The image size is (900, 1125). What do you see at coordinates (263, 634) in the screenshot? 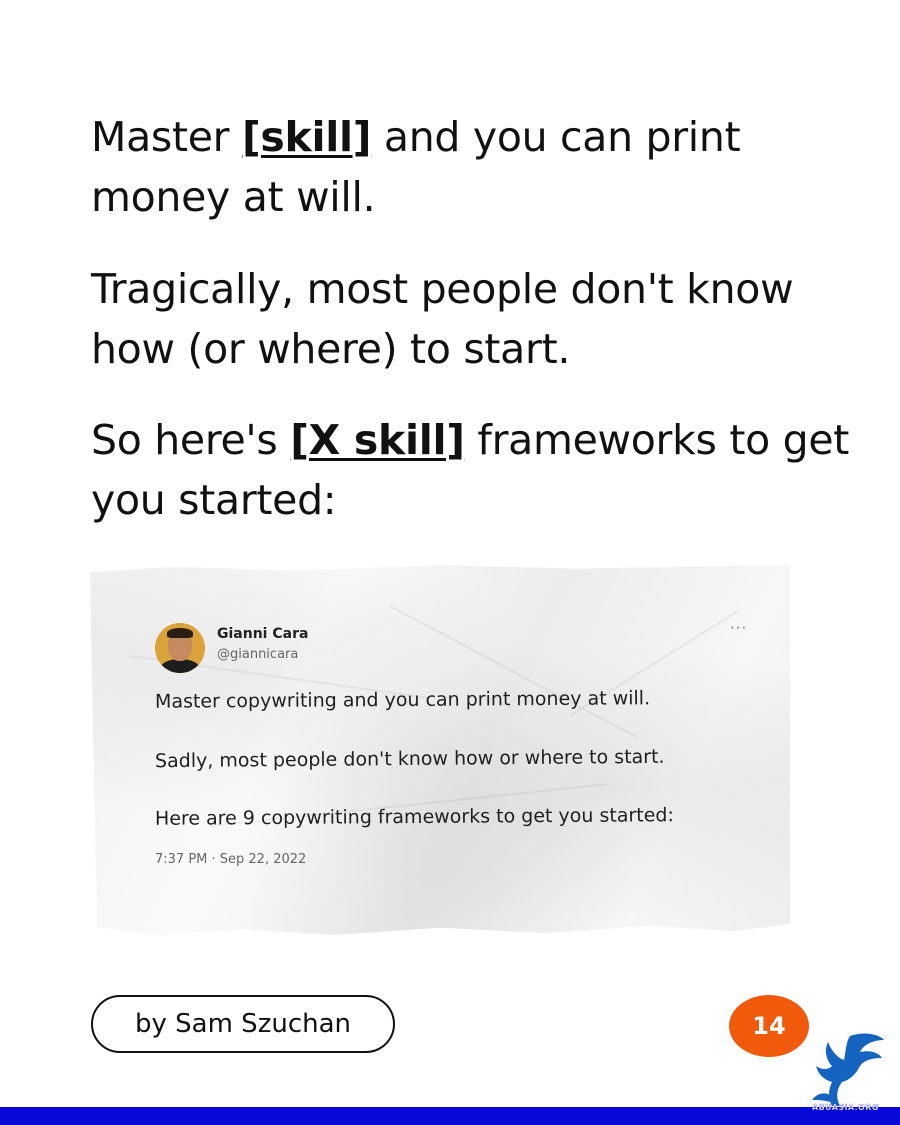
I see `tweet-author-name: Gianni Cara` at bounding box center [263, 634].